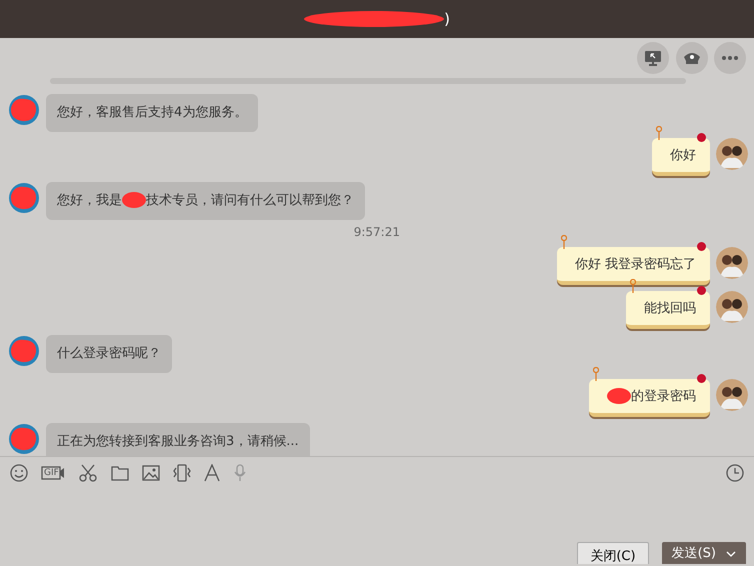 This screenshot has height=566, width=754. I want to click on message-bubble: 什么登录密码呢？, so click(109, 354).